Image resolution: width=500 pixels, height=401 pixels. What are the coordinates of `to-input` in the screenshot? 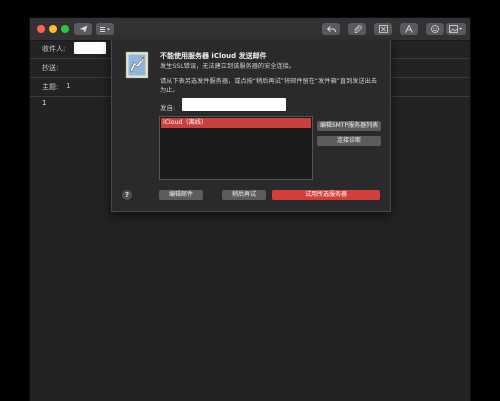 It's located at (90, 48).